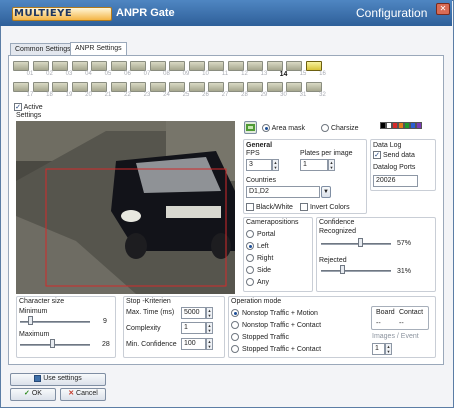  Describe the element at coordinates (209, 313) in the screenshot. I see `max-time-stepper: ▲ ▼` at that location.